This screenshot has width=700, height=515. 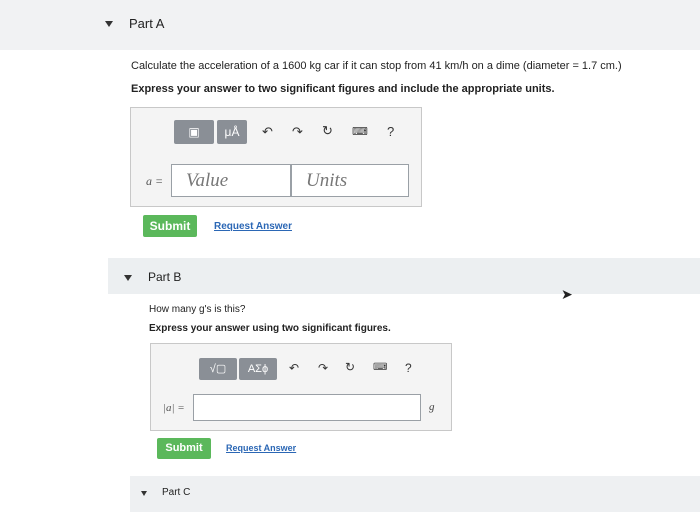 I want to click on abs-acceleration-label: |a| =, so click(x=174, y=408).